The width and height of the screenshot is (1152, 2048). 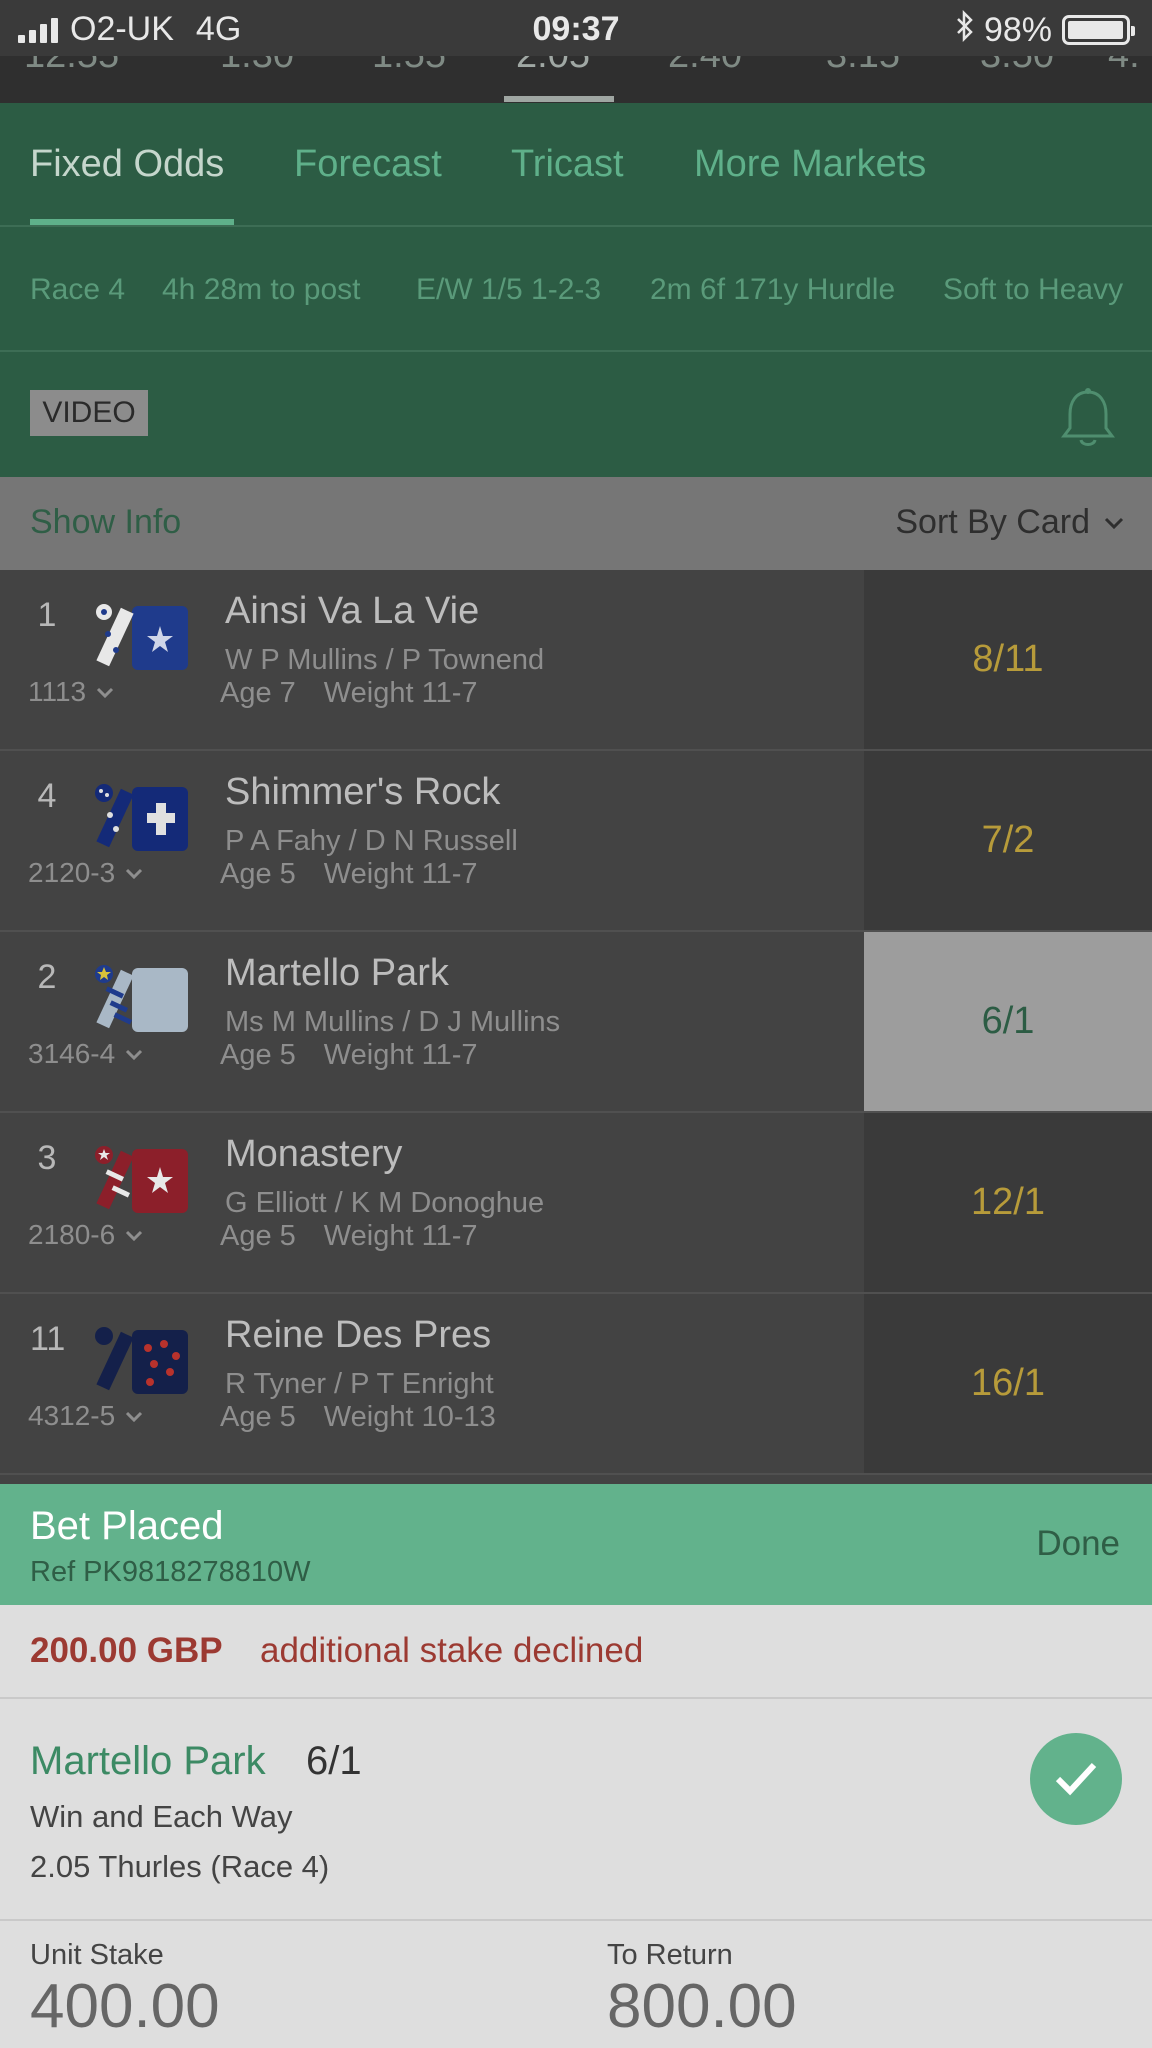 What do you see at coordinates (47, 1158) in the screenshot?
I see `runner-number: 3` at bounding box center [47, 1158].